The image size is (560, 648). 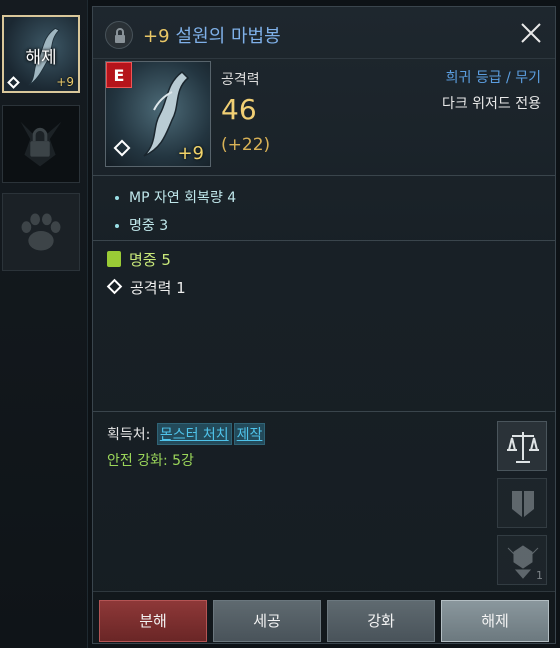 I want to click on bonus-line: 명중 5, so click(x=139, y=259).